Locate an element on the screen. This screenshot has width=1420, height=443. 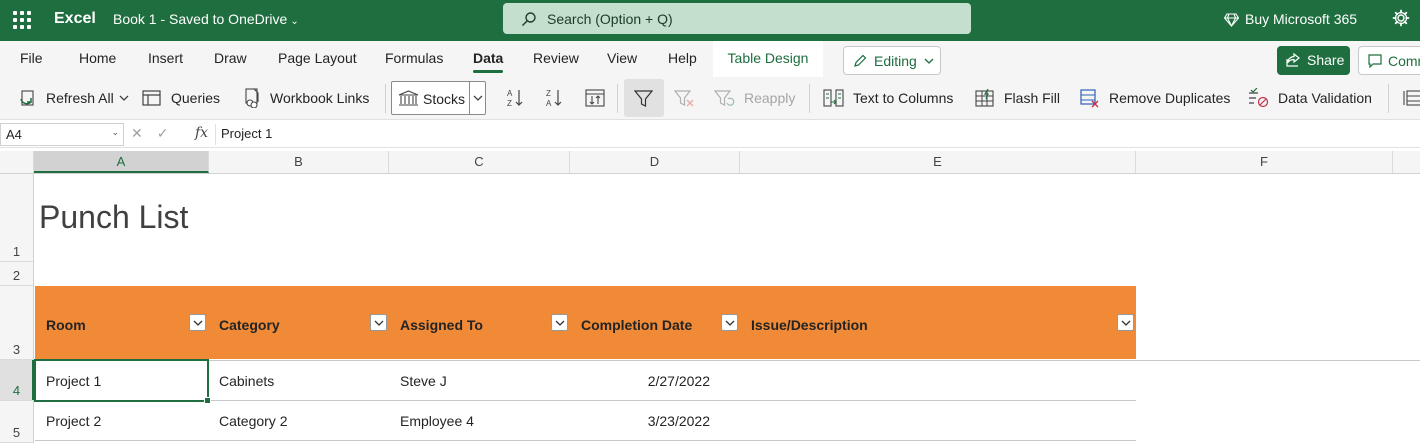
comment-icon is located at coordinates (1375, 61).